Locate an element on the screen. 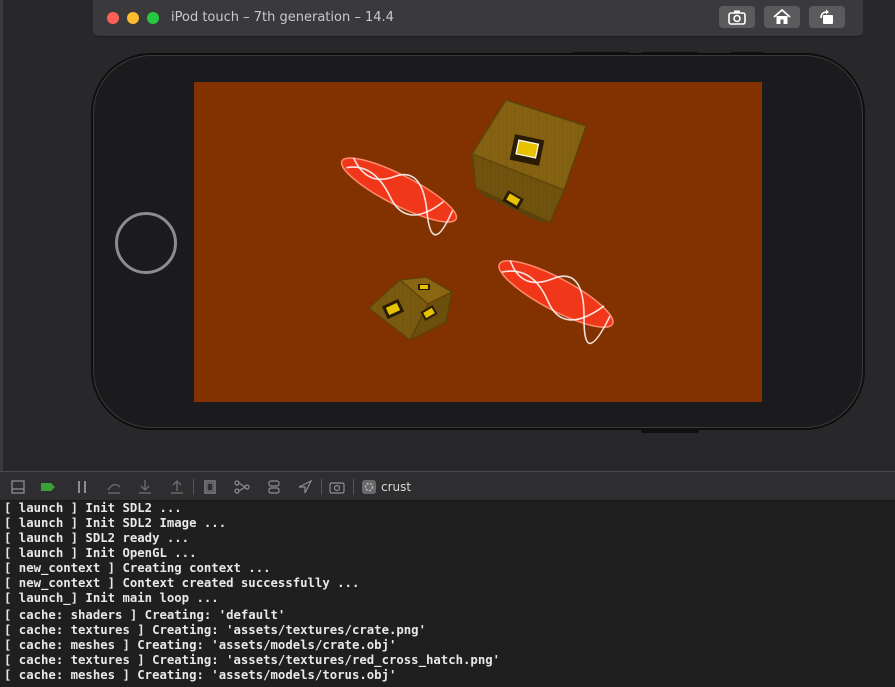  window-edge is located at coordinates (1, 235).